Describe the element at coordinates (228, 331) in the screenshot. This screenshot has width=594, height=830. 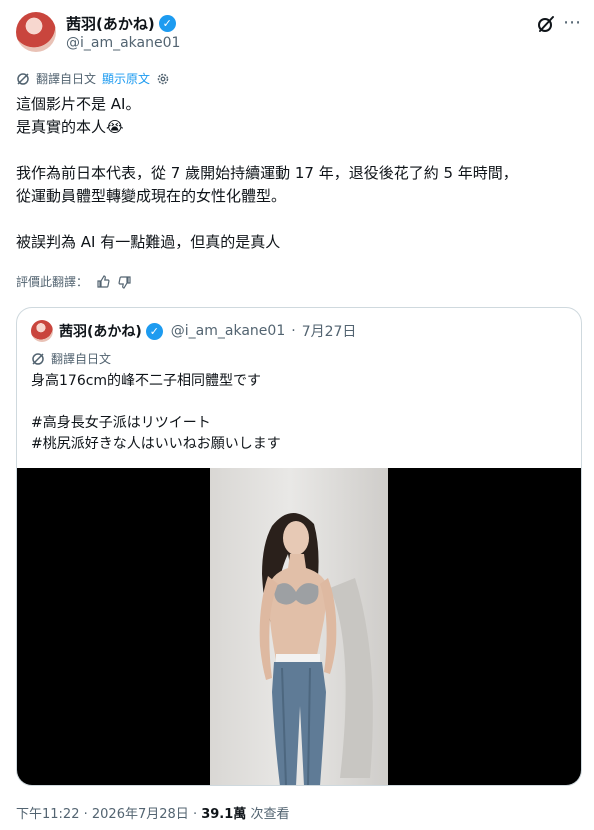
I see `quoted-handle: @i_am_akane01` at that location.